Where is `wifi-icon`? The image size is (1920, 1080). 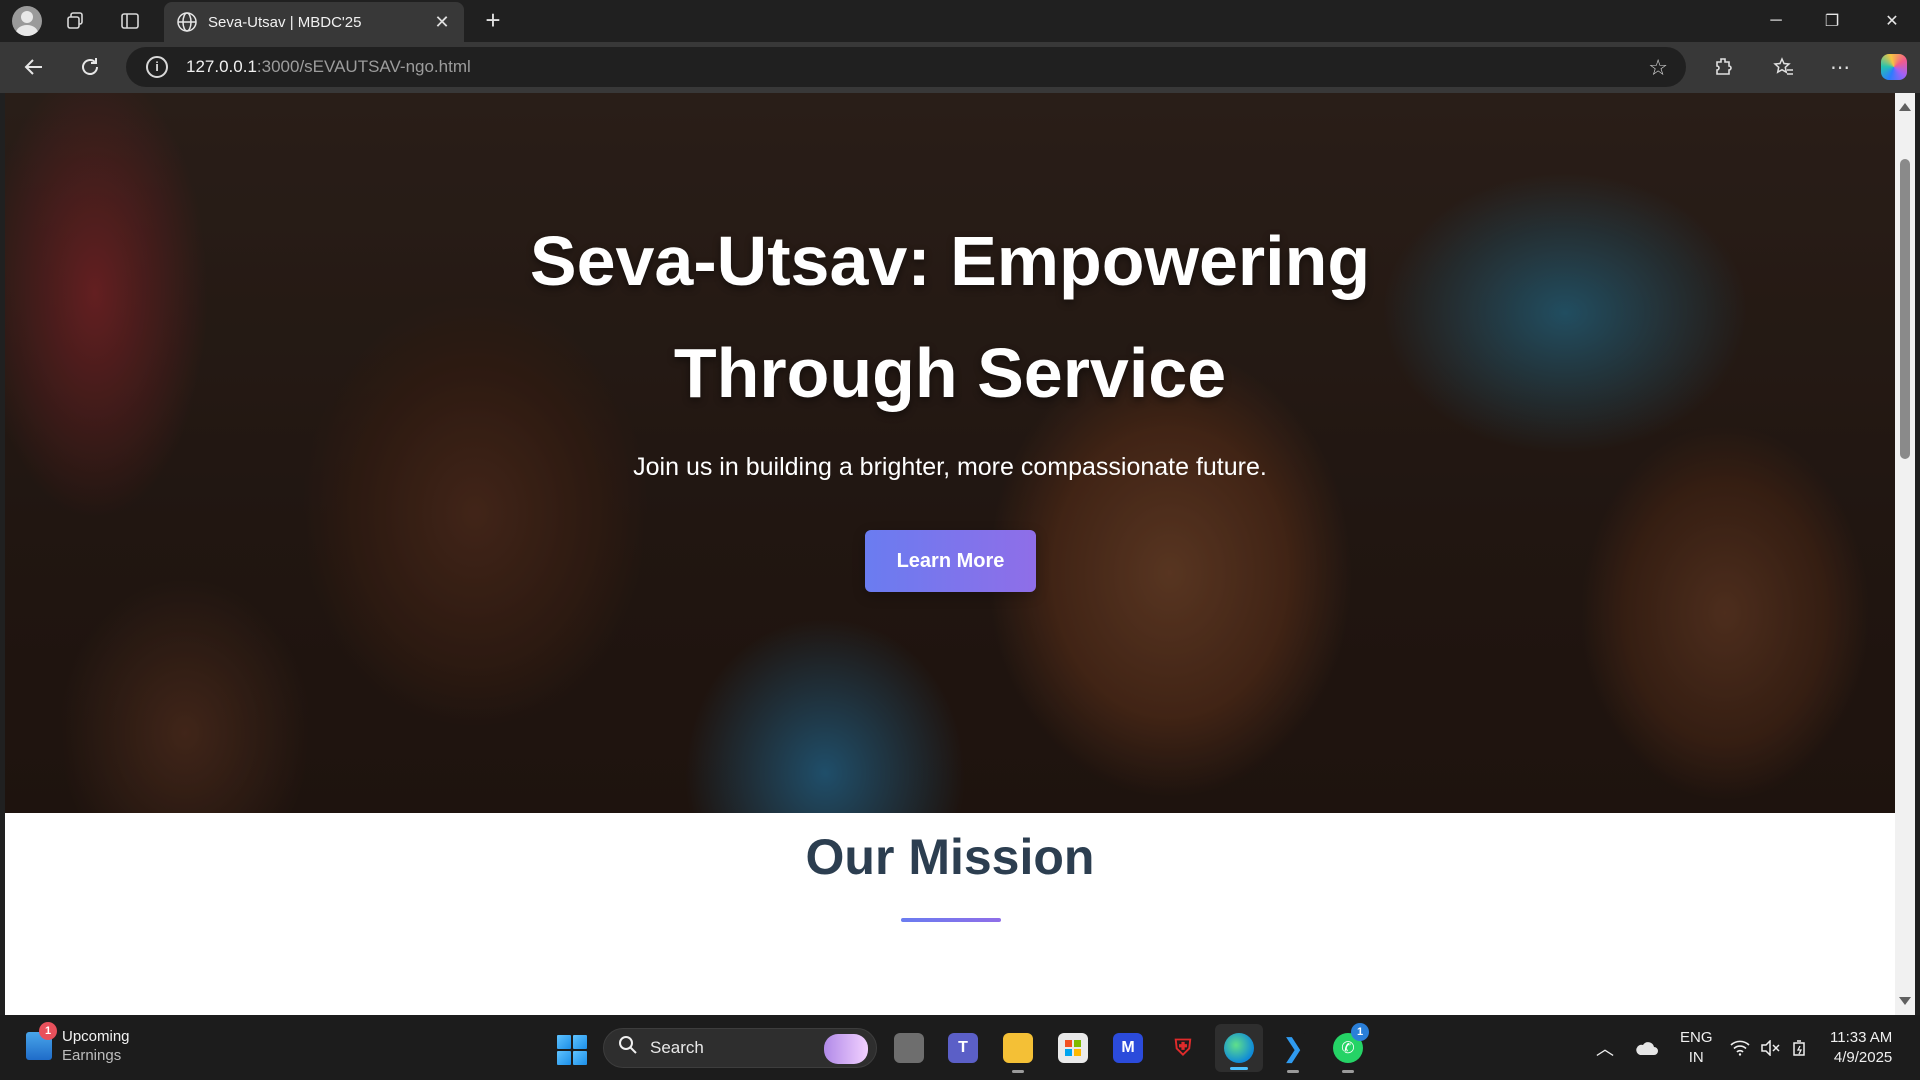 wifi-icon is located at coordinates (1740, 1047).